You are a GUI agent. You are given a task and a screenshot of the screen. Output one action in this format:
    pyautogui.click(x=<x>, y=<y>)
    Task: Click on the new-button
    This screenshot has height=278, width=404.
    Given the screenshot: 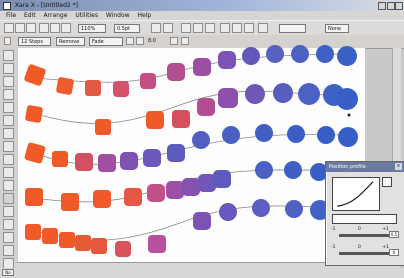 What is the action you would take?
    pyautogui.click(x=9, y=28)
    